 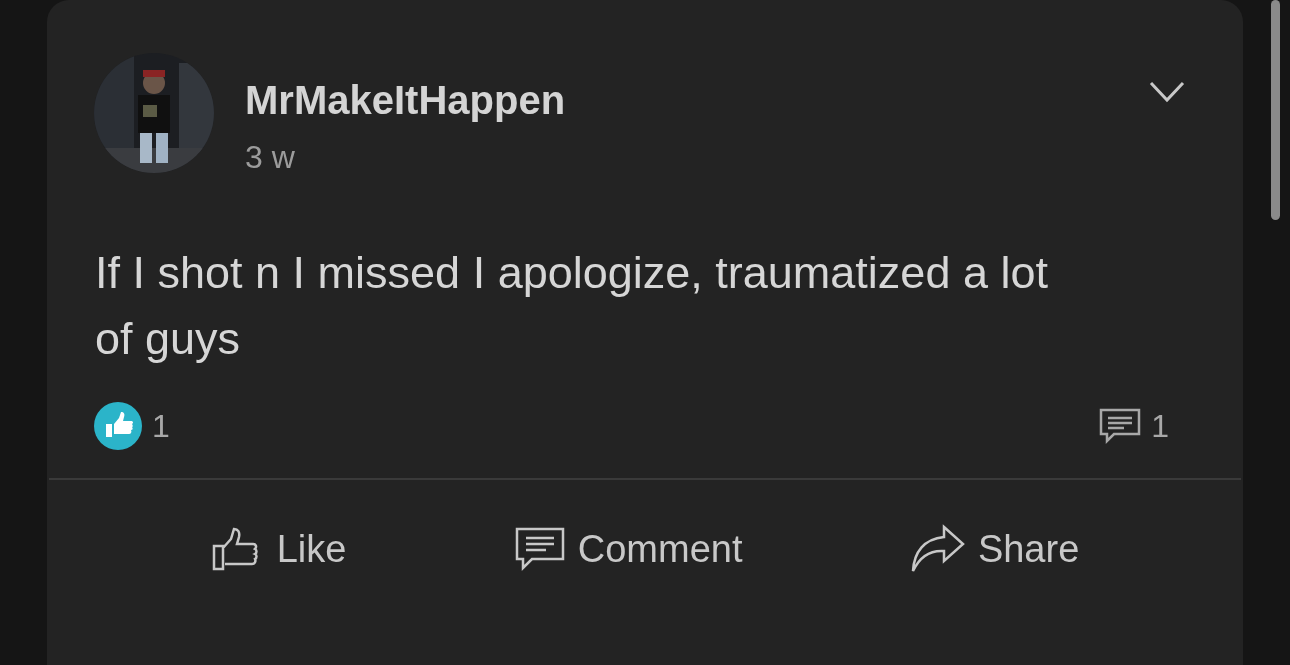 I want to click on like-button: Like, so click(x=278, y=549).